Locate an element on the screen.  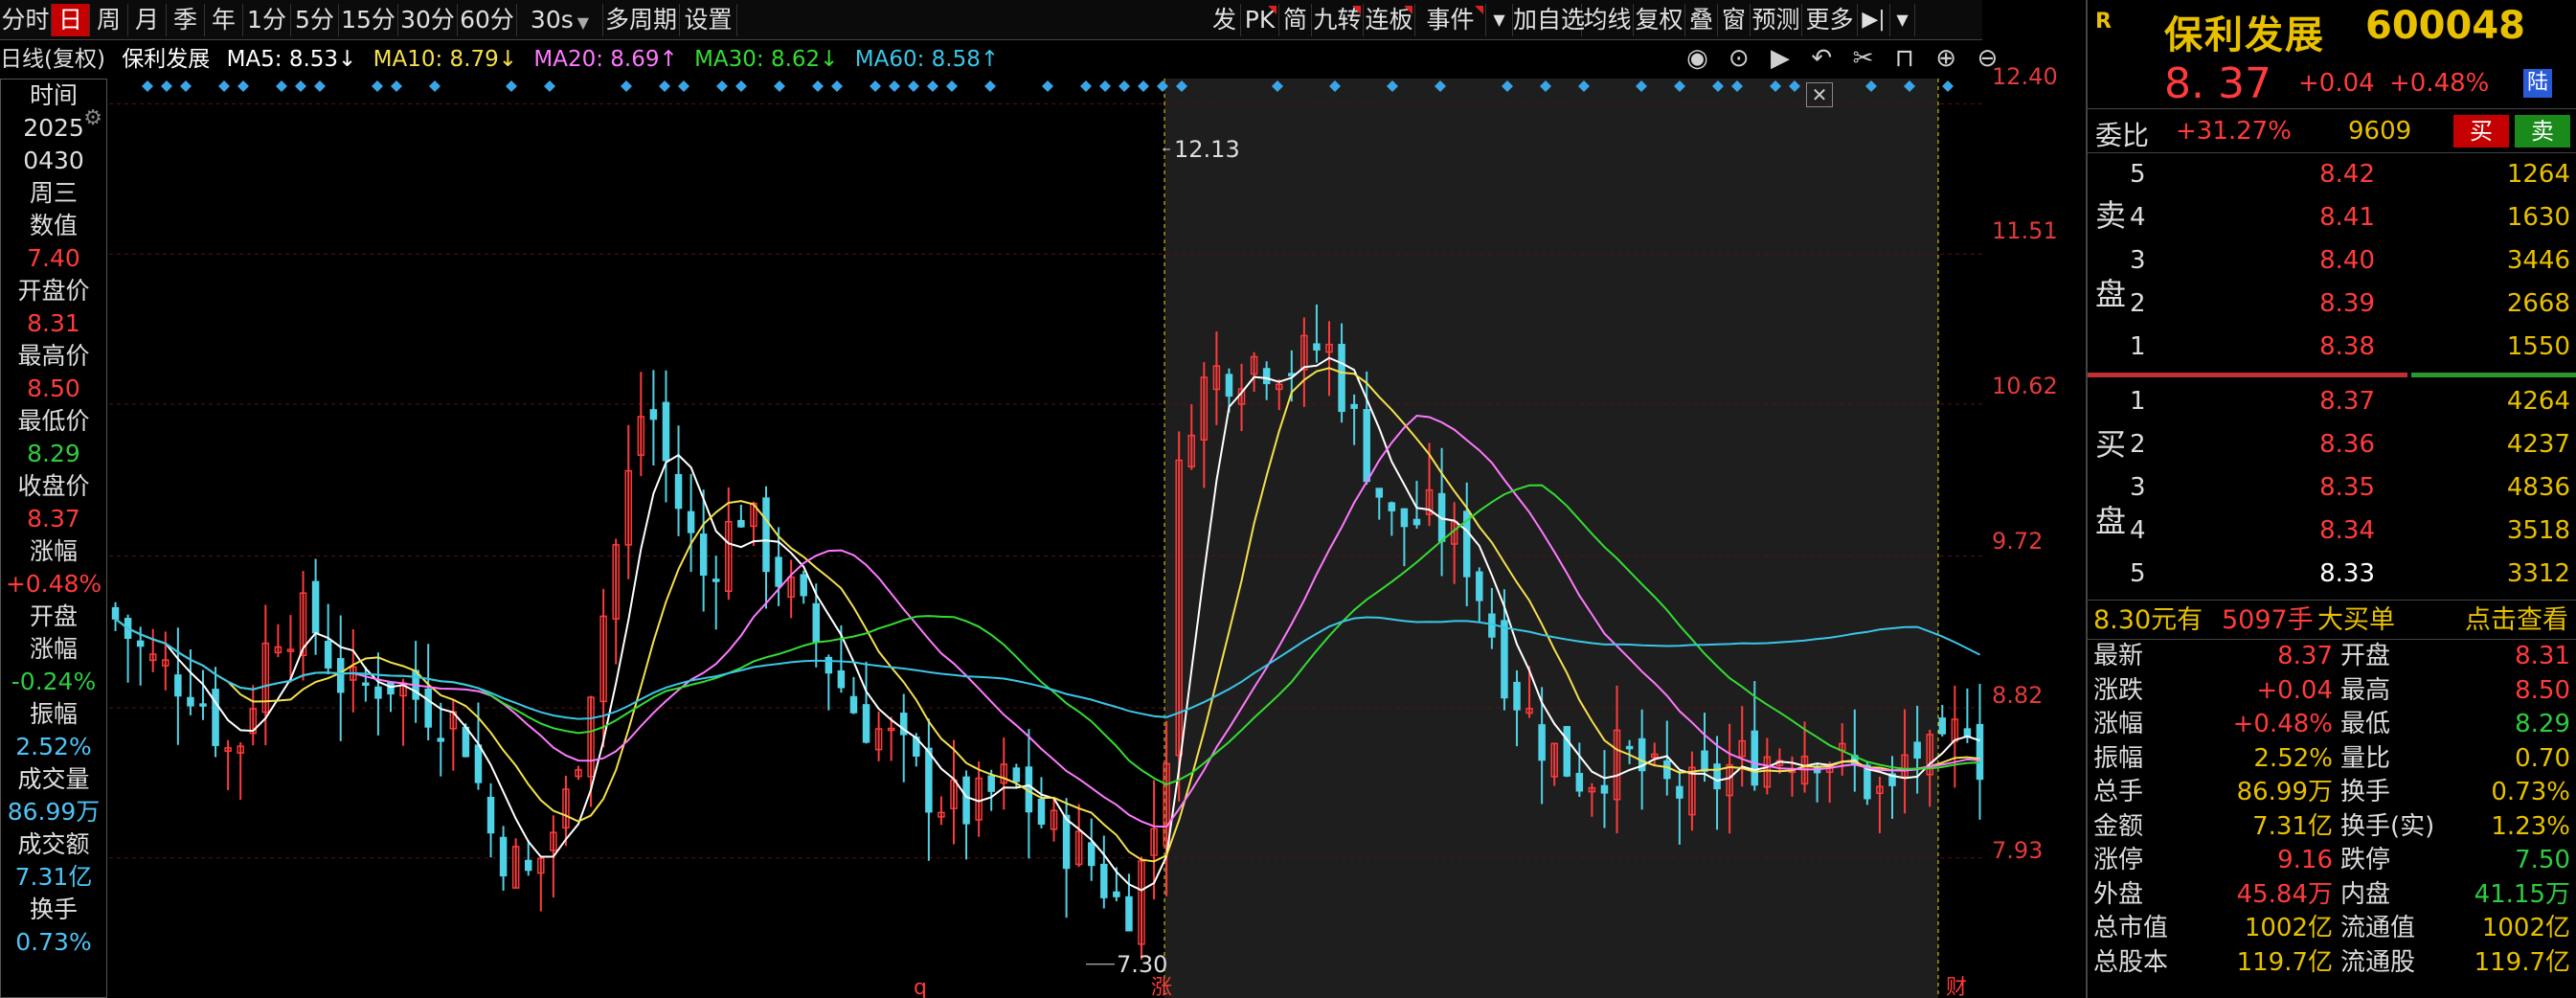
book-row: 4 8.34 3518 is located at coordinates (2332, 531).